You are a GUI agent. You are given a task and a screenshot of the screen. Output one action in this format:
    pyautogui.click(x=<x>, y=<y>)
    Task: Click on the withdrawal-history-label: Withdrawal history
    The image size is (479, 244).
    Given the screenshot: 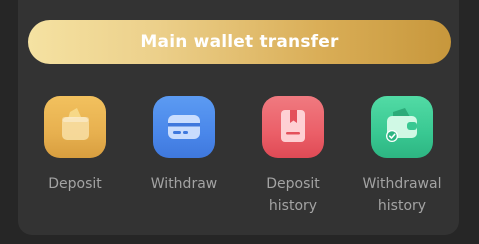 What is the action you would take?
    pyautogui.click(x=402, y=195)
    